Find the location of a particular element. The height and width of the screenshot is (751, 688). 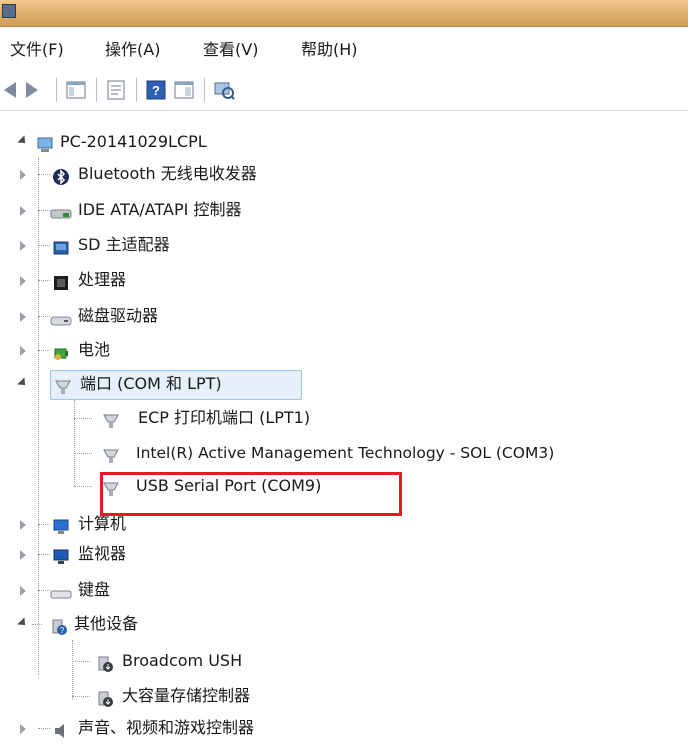

tree-item: 声音、视频和游戏控制器 is located at coordinates (220, 728).